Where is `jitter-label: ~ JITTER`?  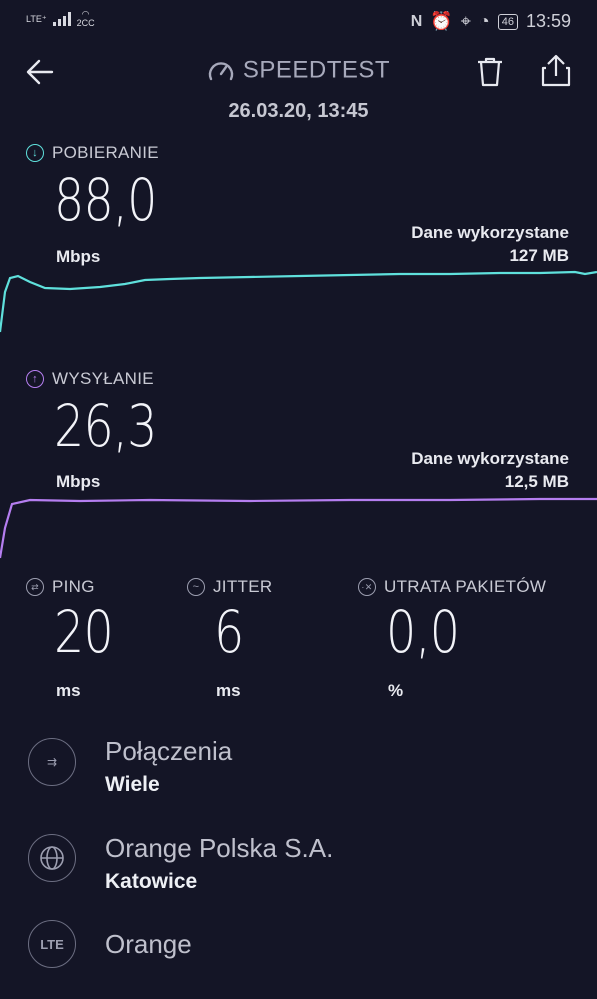 jitter-label: ~ JITTER is located at coordinates (229, 587).